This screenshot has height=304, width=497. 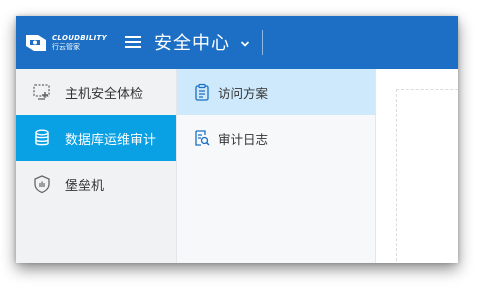 What do you see at coordinates (42, 138) in the screenshot?
I see `database-icon` at bounding box center [42, 138].